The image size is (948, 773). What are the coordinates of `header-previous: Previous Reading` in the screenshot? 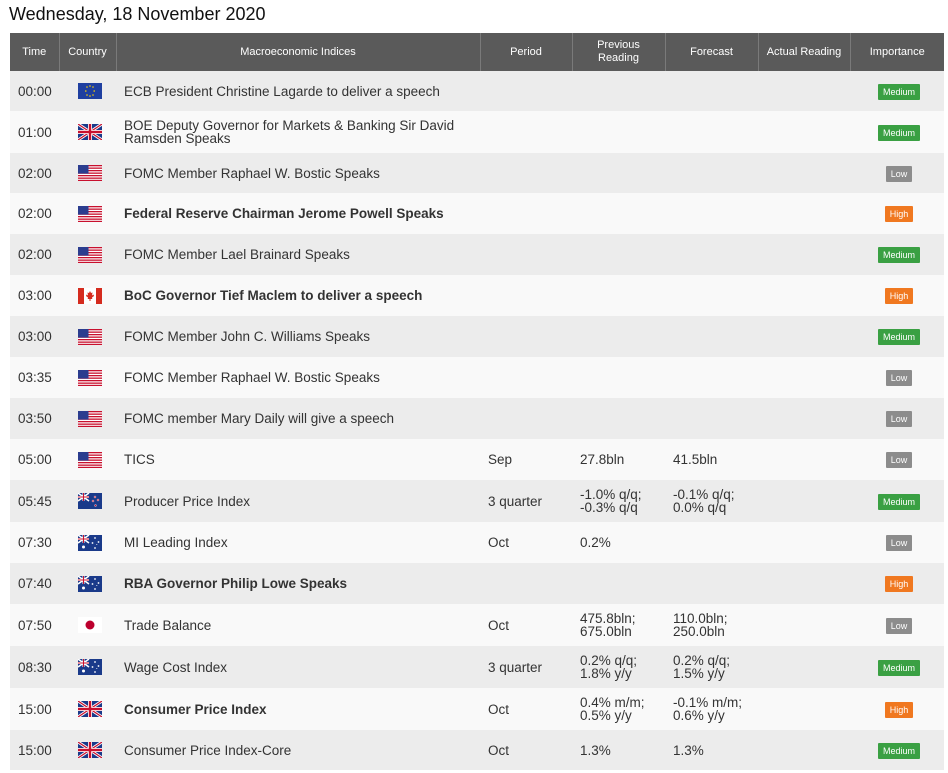 It's located at (619, 52).